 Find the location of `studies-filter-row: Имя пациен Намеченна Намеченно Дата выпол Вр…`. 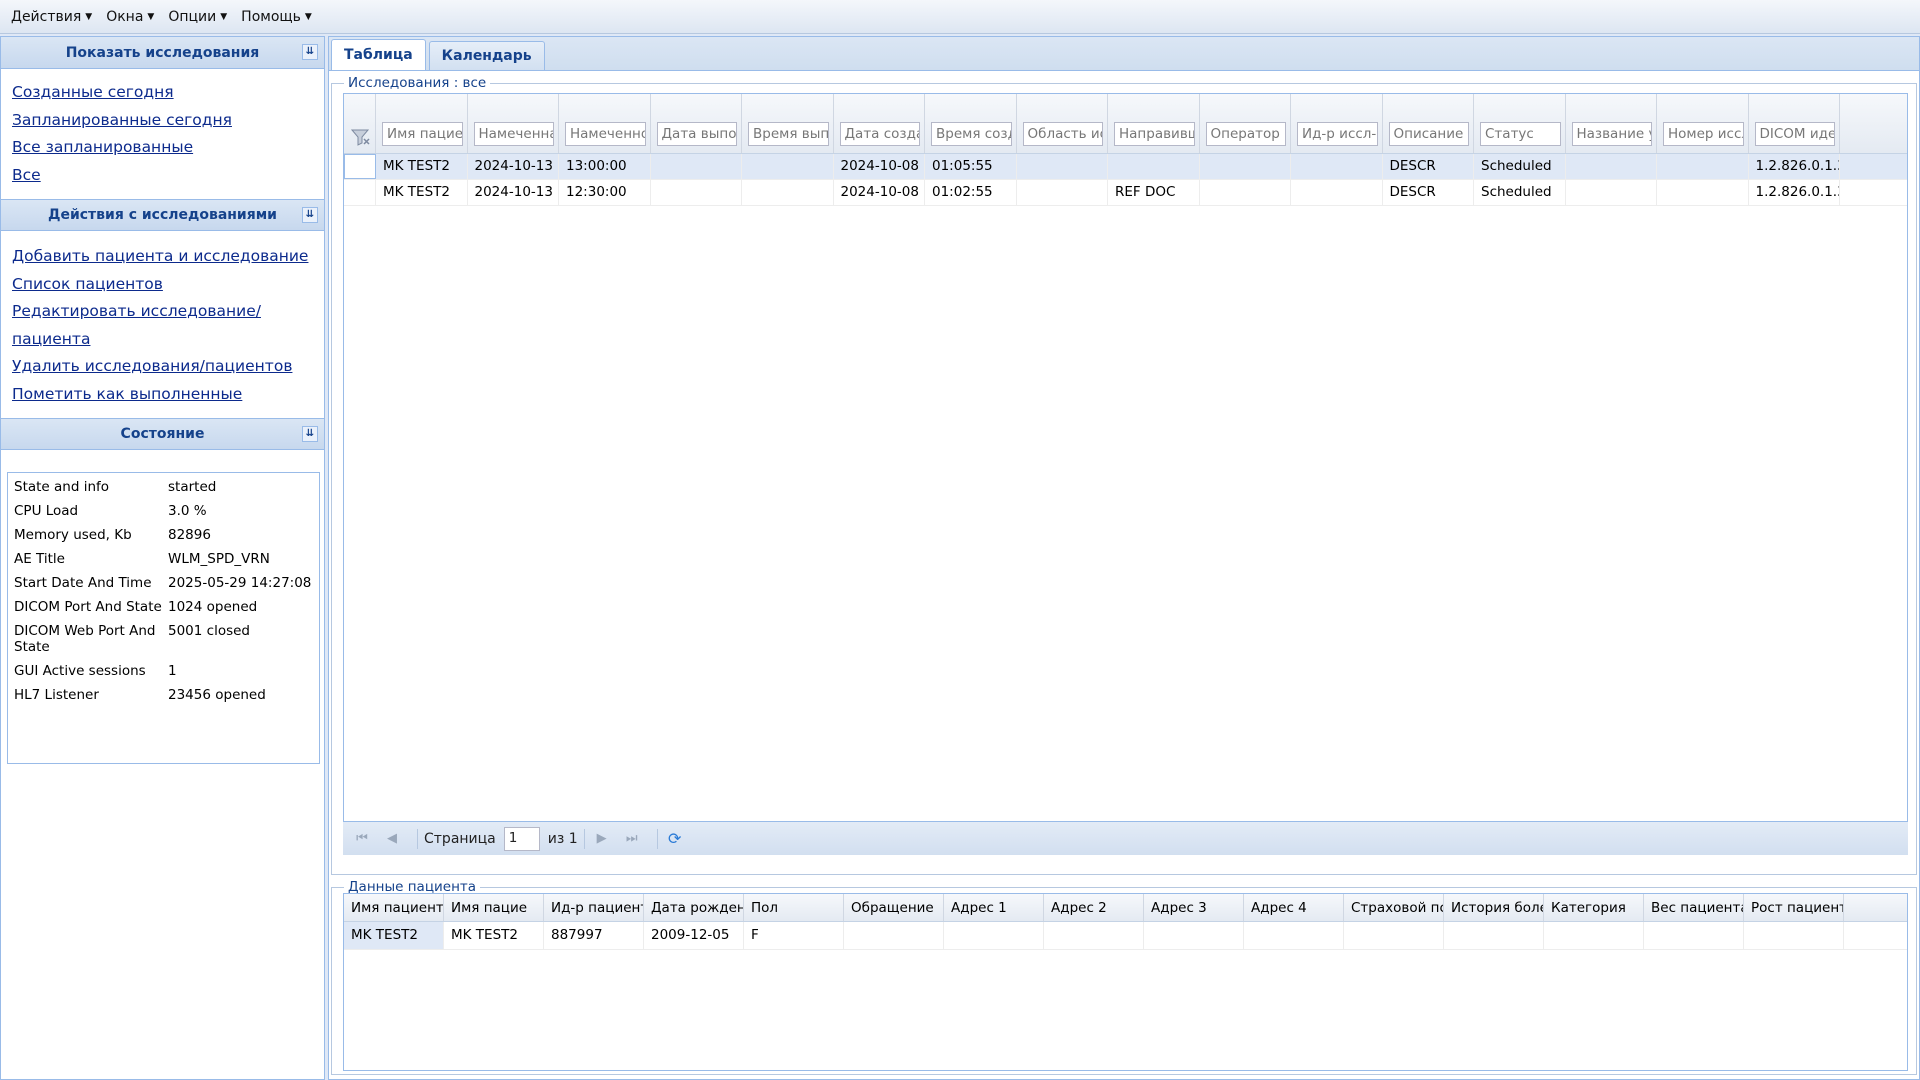

studies-filter-row: Имя пациен Намеченна Намеченно Дата выпол Вр… is located at coordinates (1125, 124).